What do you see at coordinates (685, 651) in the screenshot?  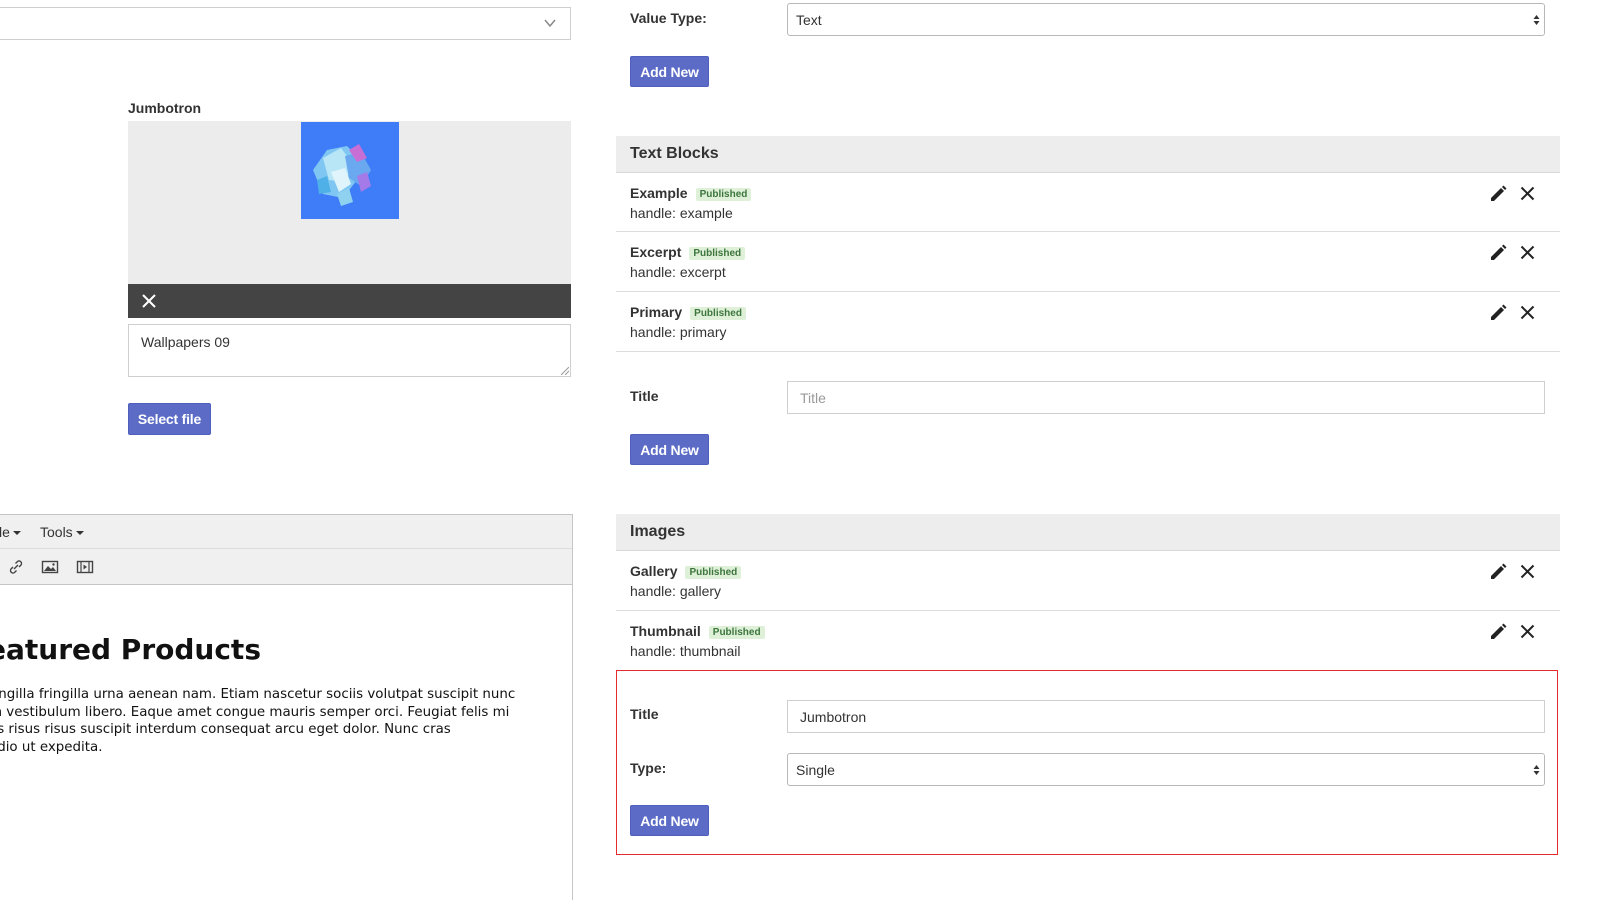 I see `row-handle: handle: thumbnail` at bounding box center [685, 651].